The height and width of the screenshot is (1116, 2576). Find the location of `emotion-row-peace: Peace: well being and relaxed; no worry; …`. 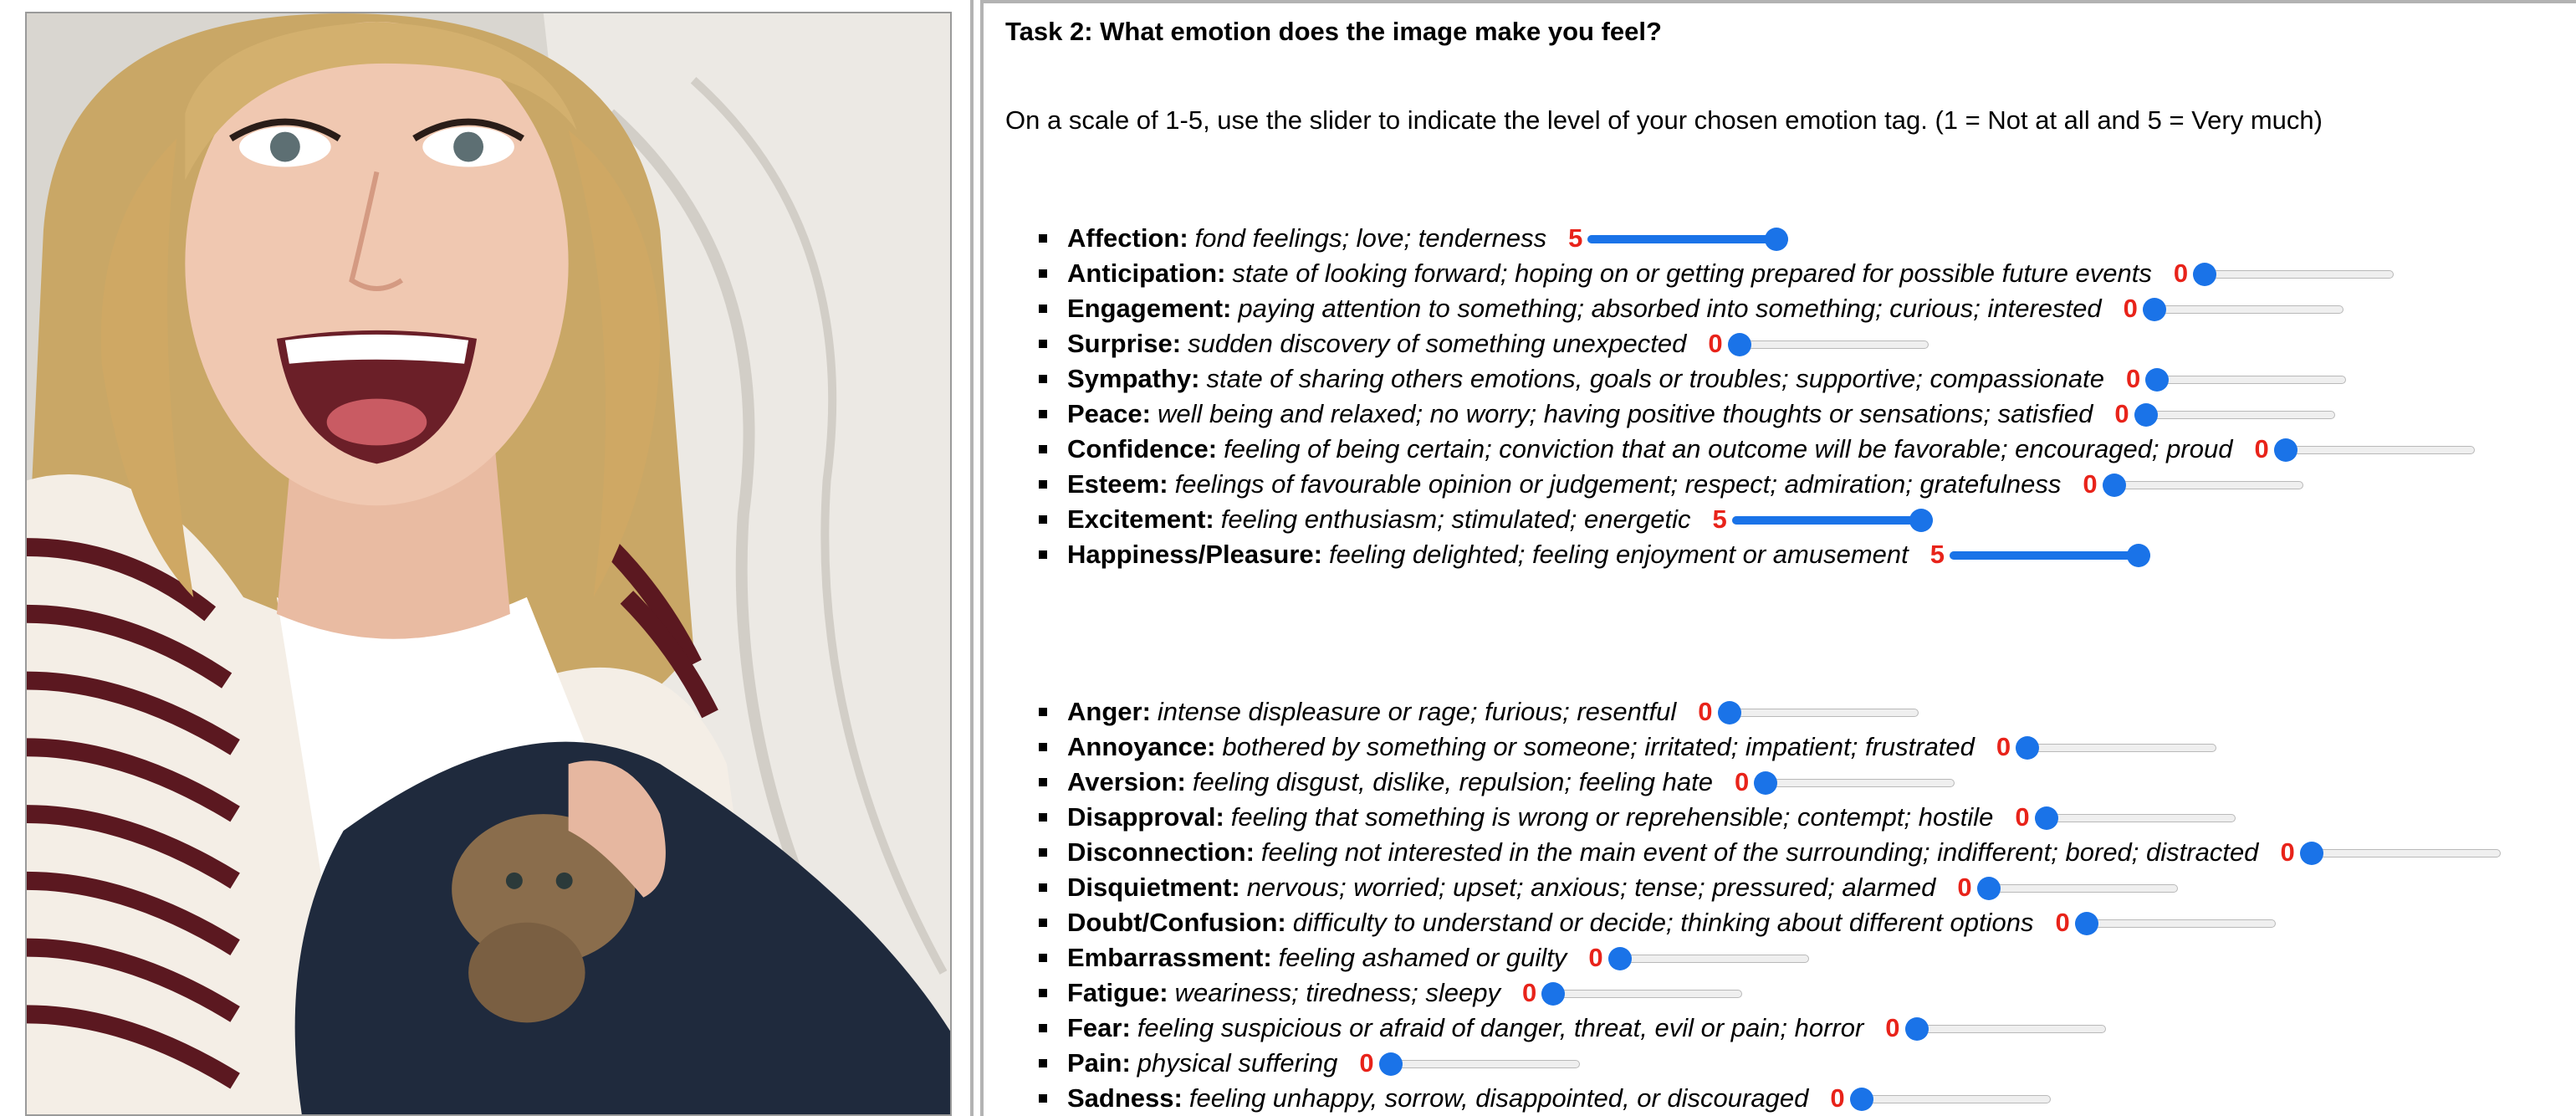

emotion-row-peace: Peace: well being and relaxed; no worry; … is located at coordinates (1757, 414).